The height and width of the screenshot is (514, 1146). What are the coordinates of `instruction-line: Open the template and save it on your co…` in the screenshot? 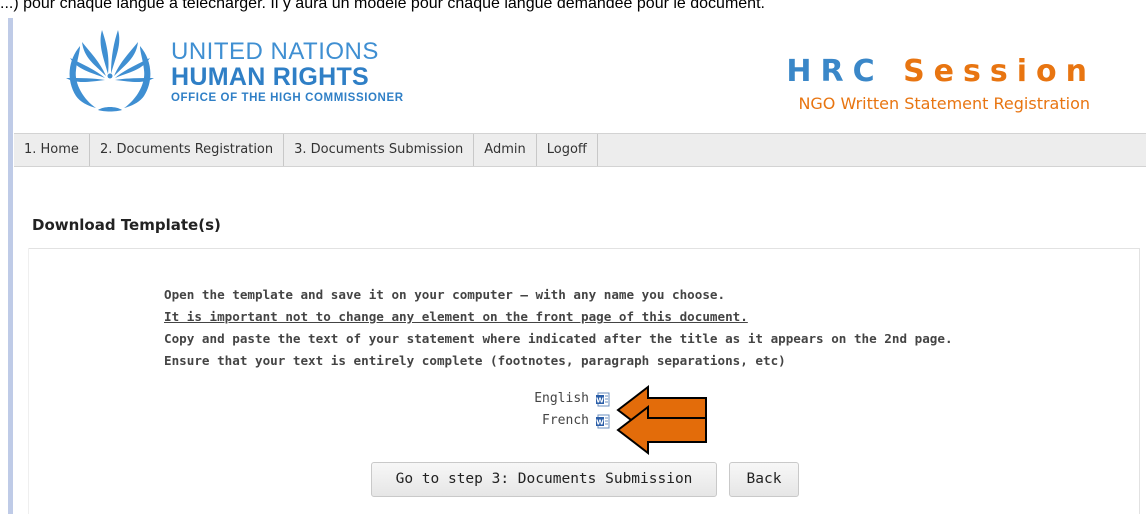 It's located at (445, 294).